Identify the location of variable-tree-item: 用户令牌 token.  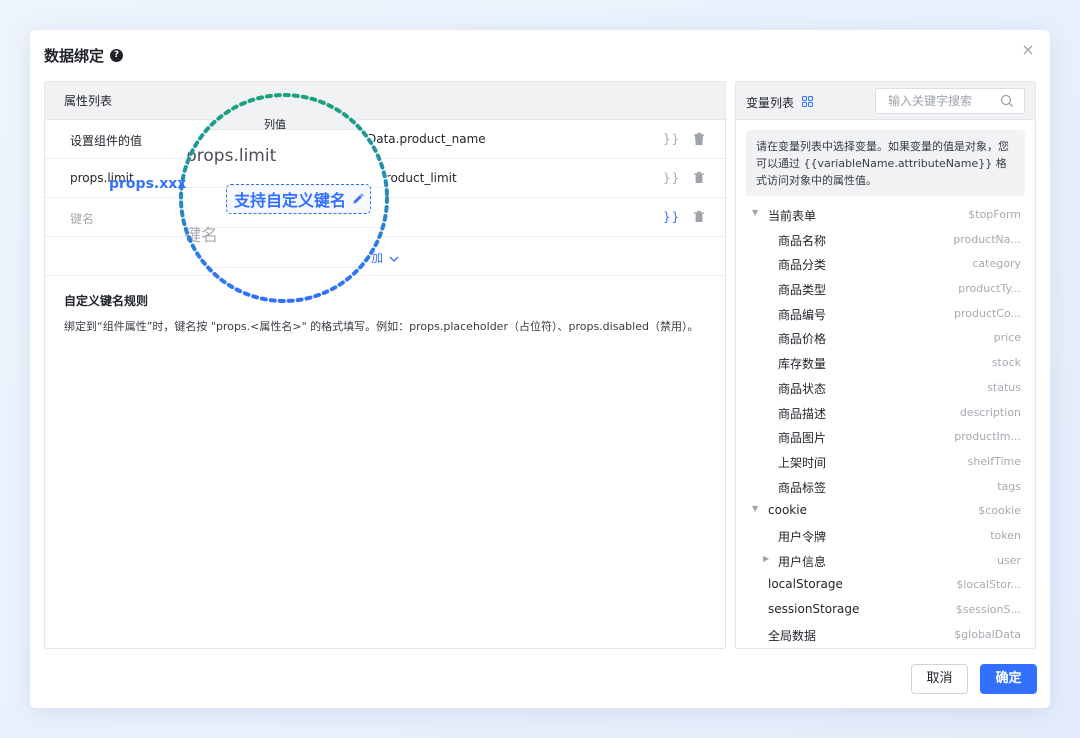
(885, 535).